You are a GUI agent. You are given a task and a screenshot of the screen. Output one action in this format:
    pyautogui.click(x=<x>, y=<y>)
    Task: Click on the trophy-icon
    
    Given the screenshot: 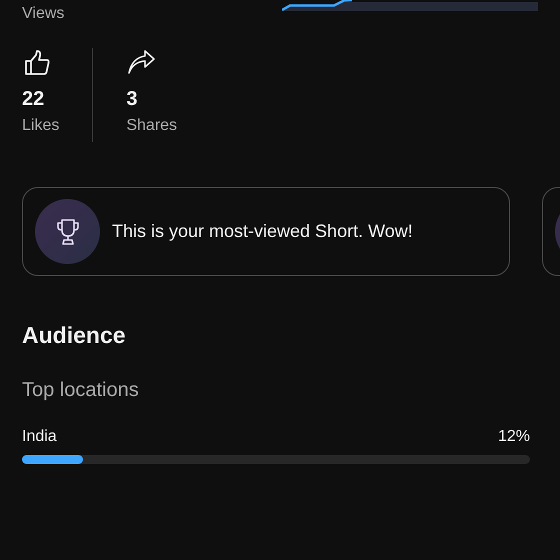 What is the action you would take?
    pyautogui.click(x=67, y=231)
    